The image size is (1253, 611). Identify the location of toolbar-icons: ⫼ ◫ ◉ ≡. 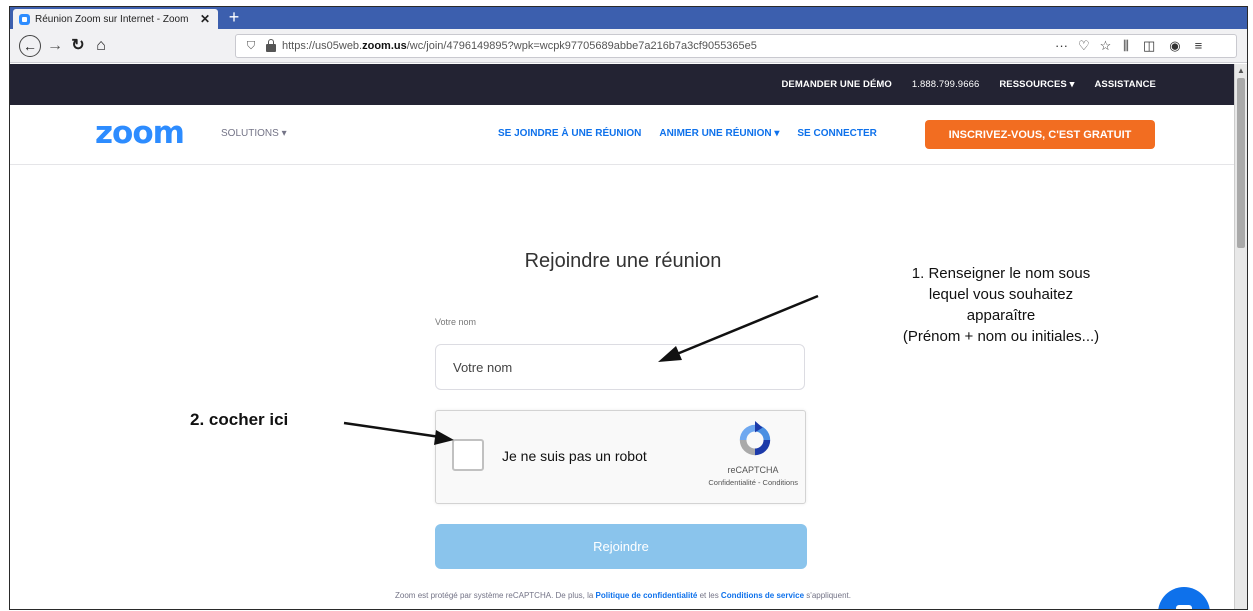
(1162, 46).